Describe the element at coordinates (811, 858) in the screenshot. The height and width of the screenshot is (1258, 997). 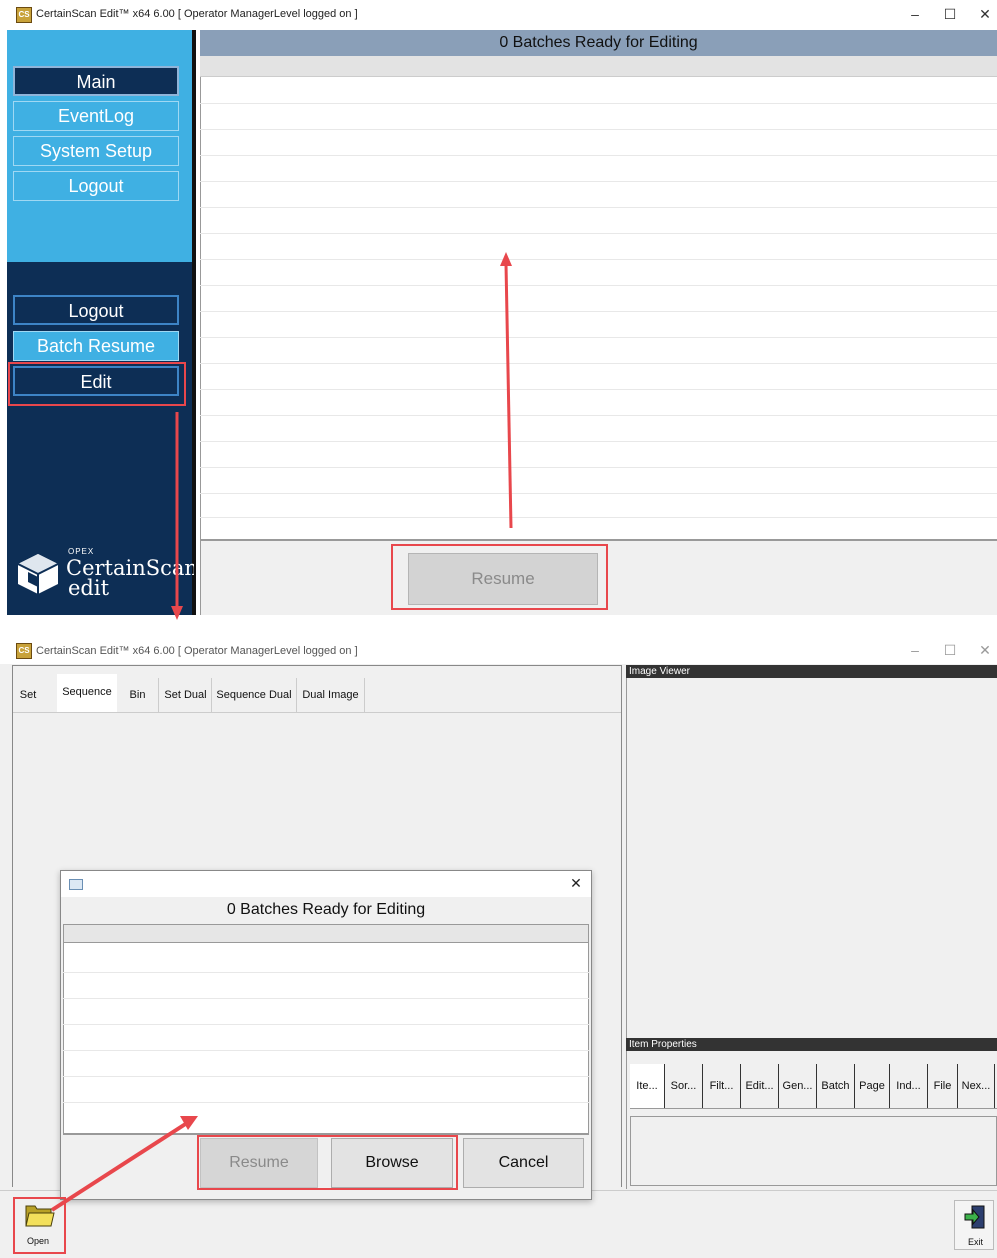
I see `image-viewer-pane` at that location.